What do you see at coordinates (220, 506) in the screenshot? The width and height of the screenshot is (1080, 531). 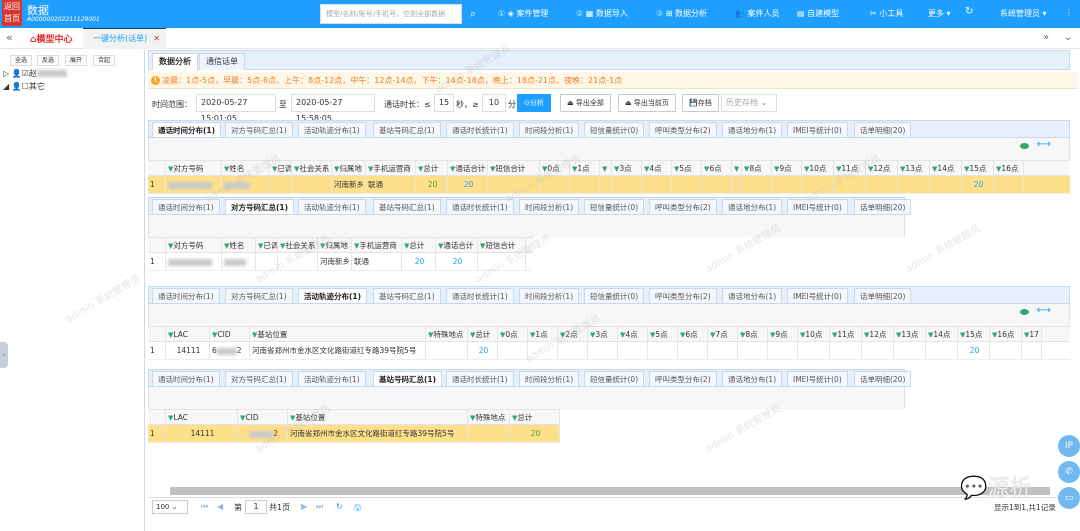 I see `prev-page-icon: ◀` at bounding box center [220, 506].